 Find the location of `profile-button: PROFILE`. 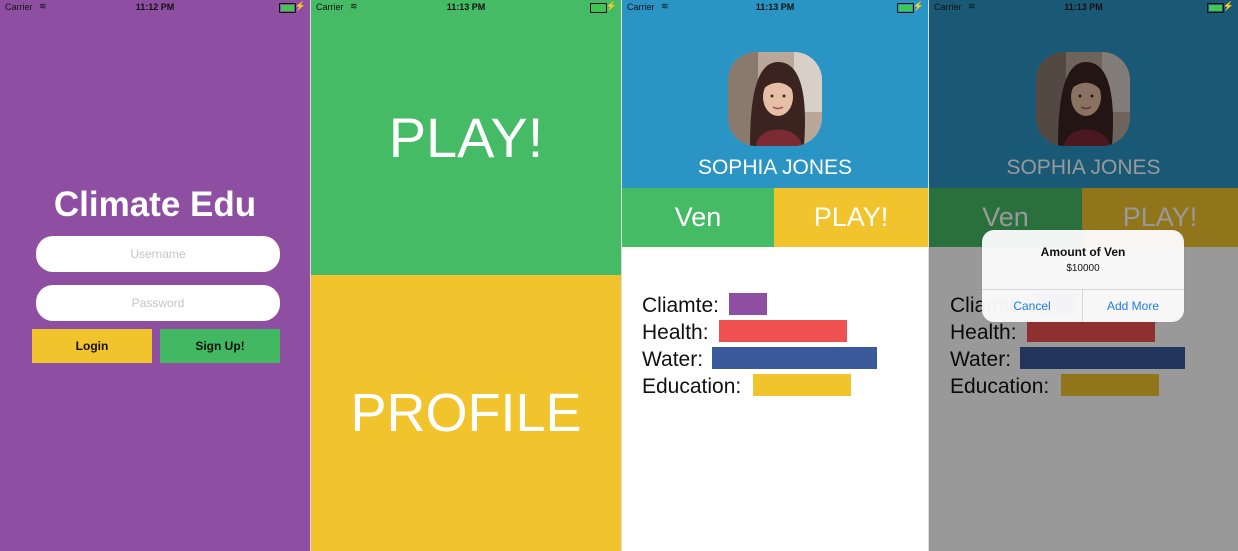

profile-button: PROFILE is located at coordinates (466, 413).